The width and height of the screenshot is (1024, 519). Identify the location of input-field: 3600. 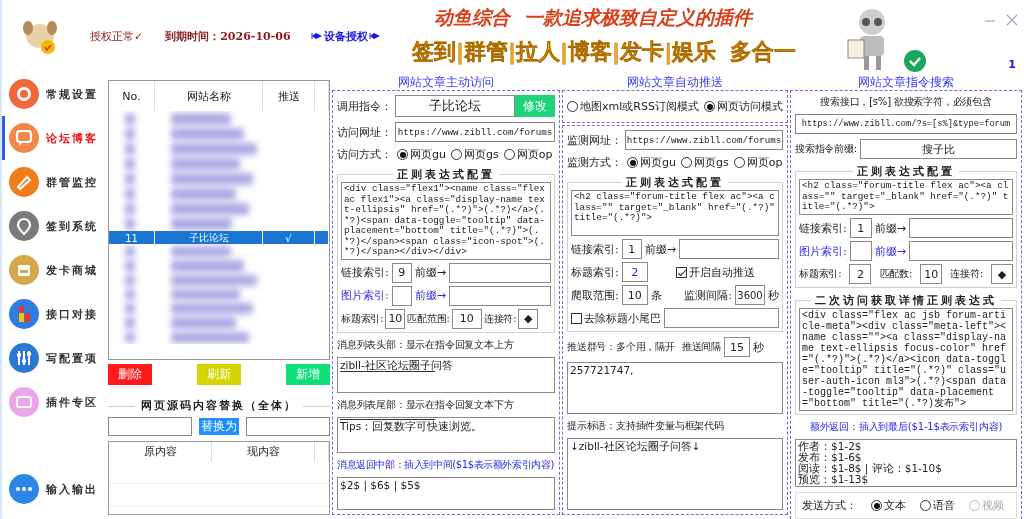
(750, 295).